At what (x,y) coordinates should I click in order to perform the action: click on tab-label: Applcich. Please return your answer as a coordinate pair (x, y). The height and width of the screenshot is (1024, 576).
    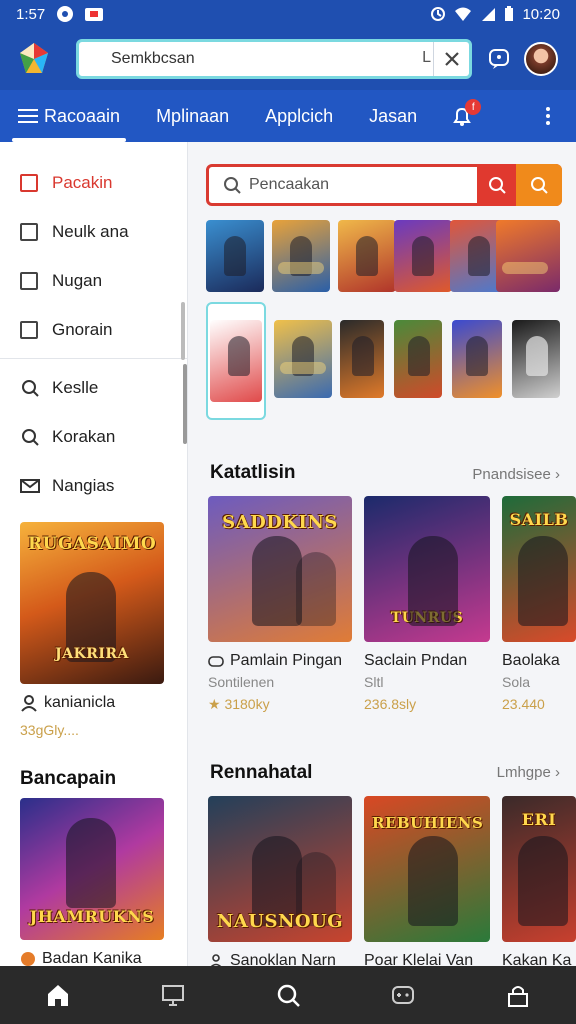
    Looking at the image, I should click on (299, 115).